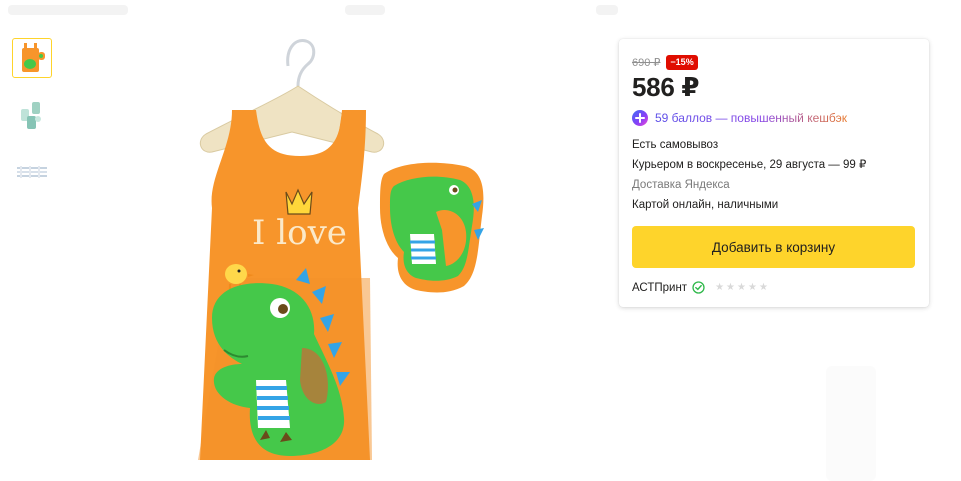 Image resolution: width=961 pixels, height=481 pixels. I want to click on plus-points-icon, so click(640, 118).